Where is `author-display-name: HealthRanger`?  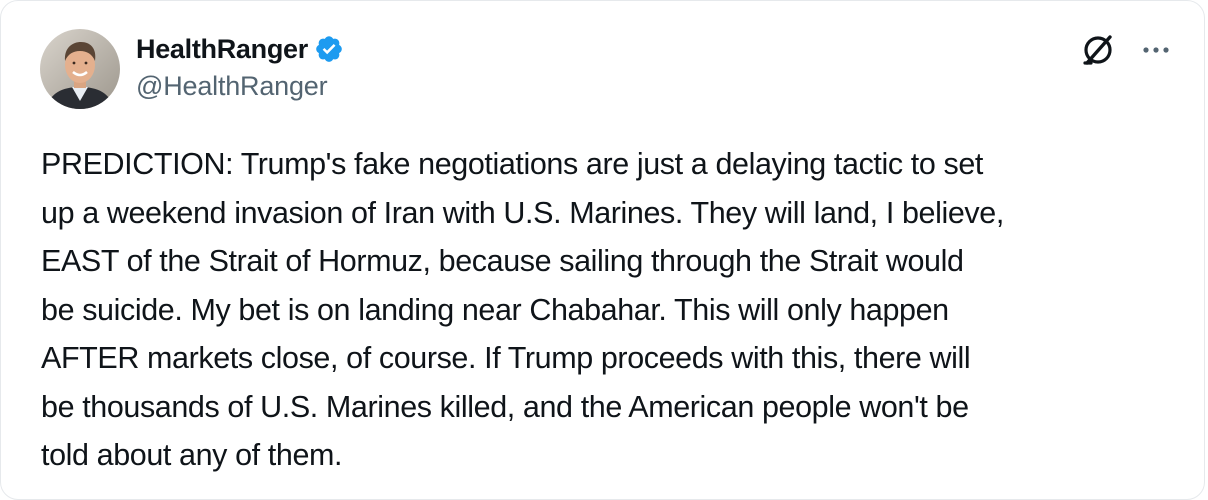
author-display-name: HealthRanger is located at coordinates (222, 49).